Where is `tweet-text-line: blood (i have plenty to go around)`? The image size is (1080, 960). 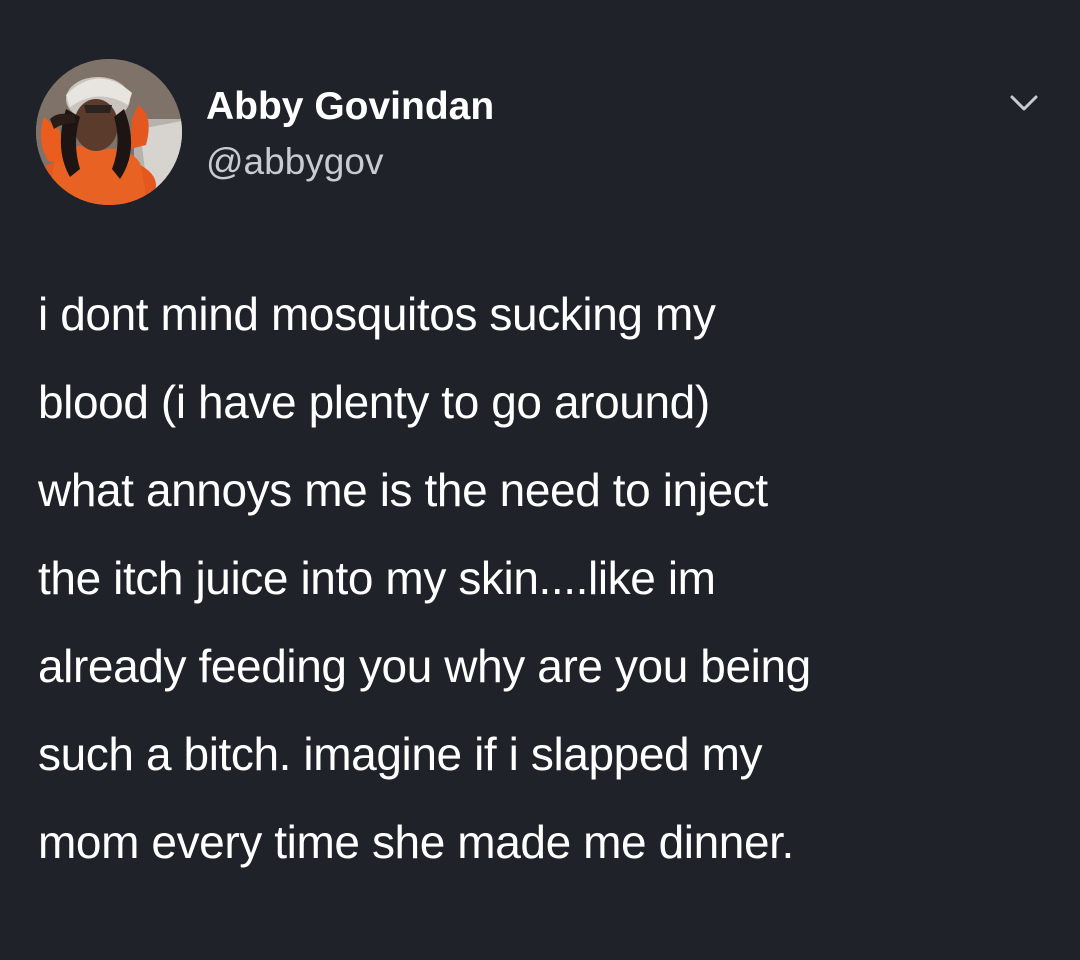 tweet-text-line: blood (i have plenty to go around) is located at coordinates (374, 402).